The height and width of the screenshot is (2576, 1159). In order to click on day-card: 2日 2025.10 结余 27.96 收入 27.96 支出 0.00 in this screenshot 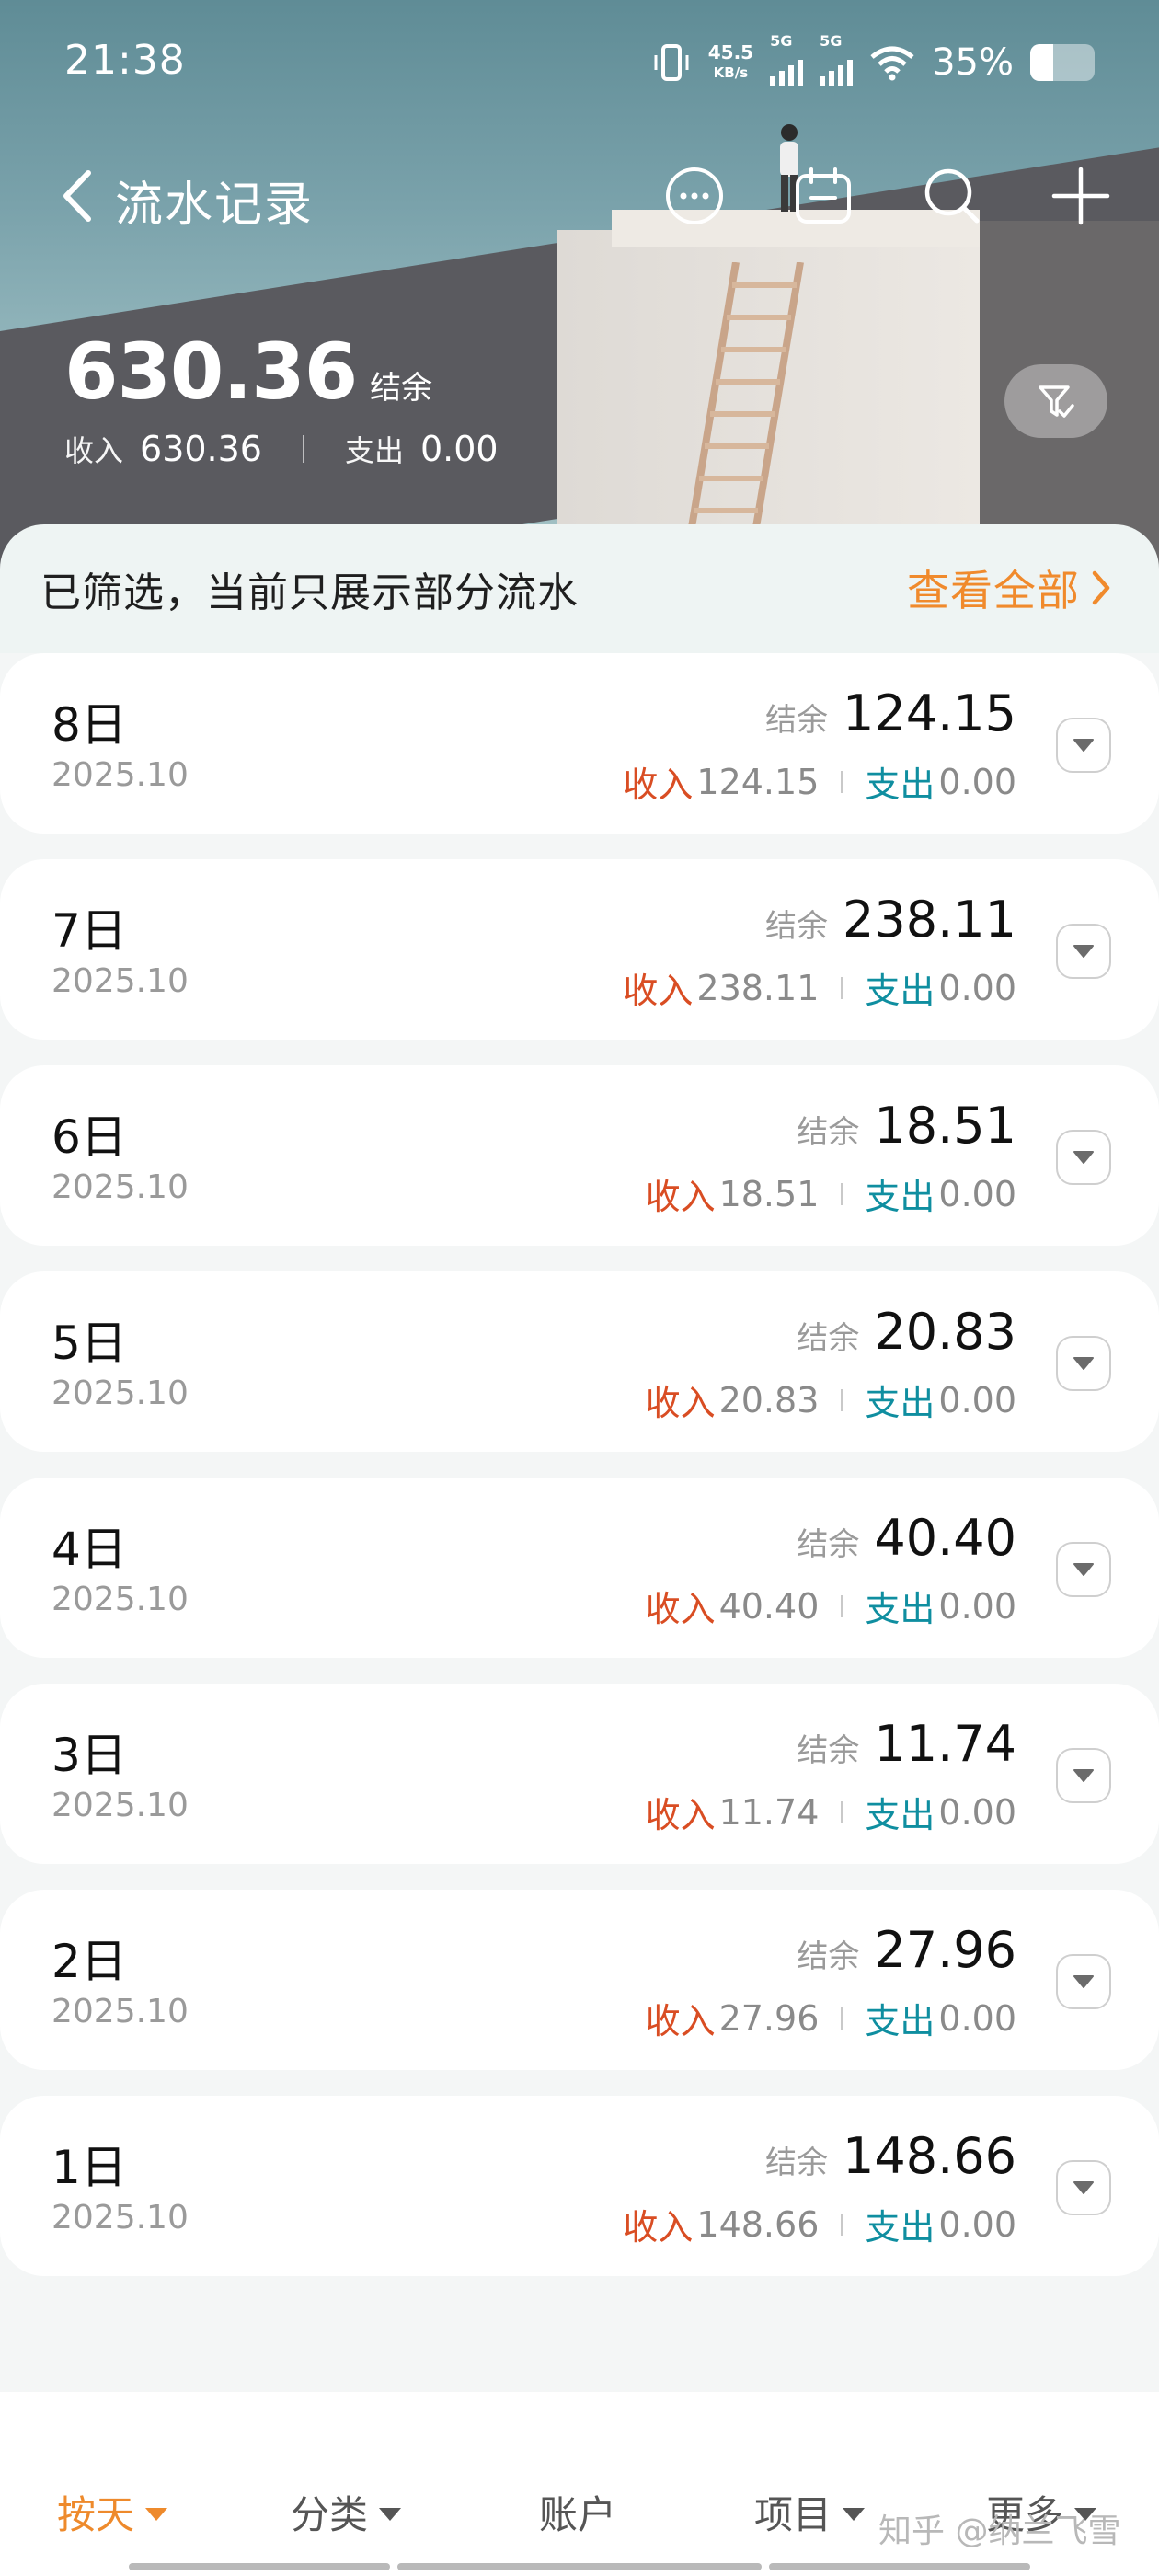, I will do `click(579, 1980)`.